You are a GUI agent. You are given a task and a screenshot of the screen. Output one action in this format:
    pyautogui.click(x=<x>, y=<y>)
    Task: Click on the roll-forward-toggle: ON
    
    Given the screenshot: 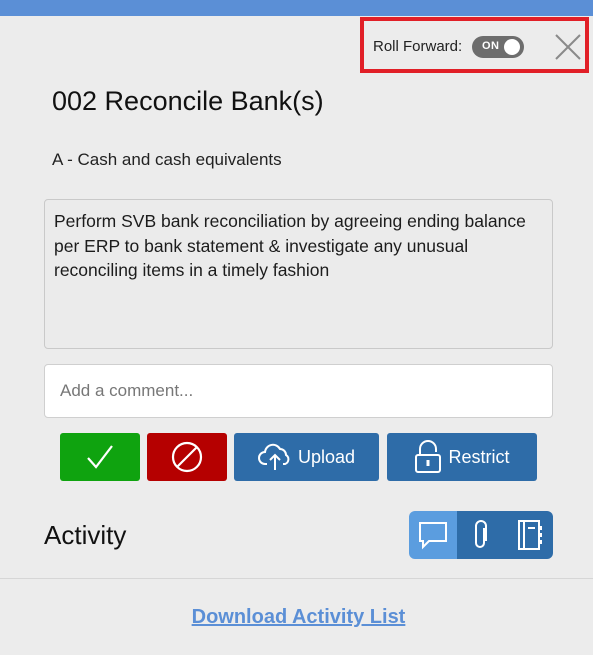 What is the action you would take?
    pyautogui.click(x=498, y=47)
    